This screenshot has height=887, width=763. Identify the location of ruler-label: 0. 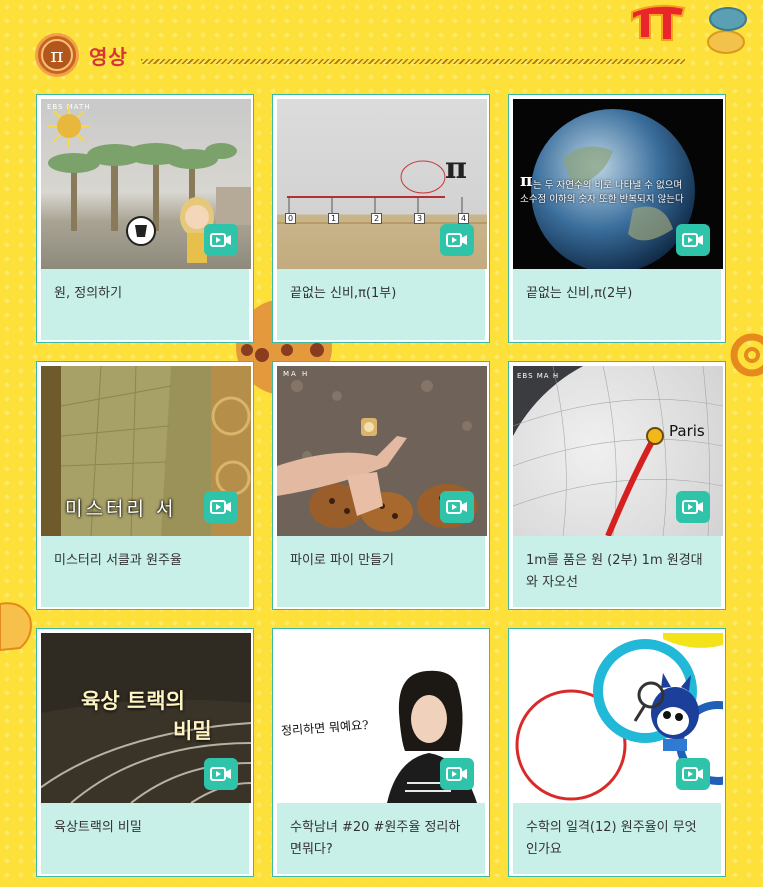
(291, 218).